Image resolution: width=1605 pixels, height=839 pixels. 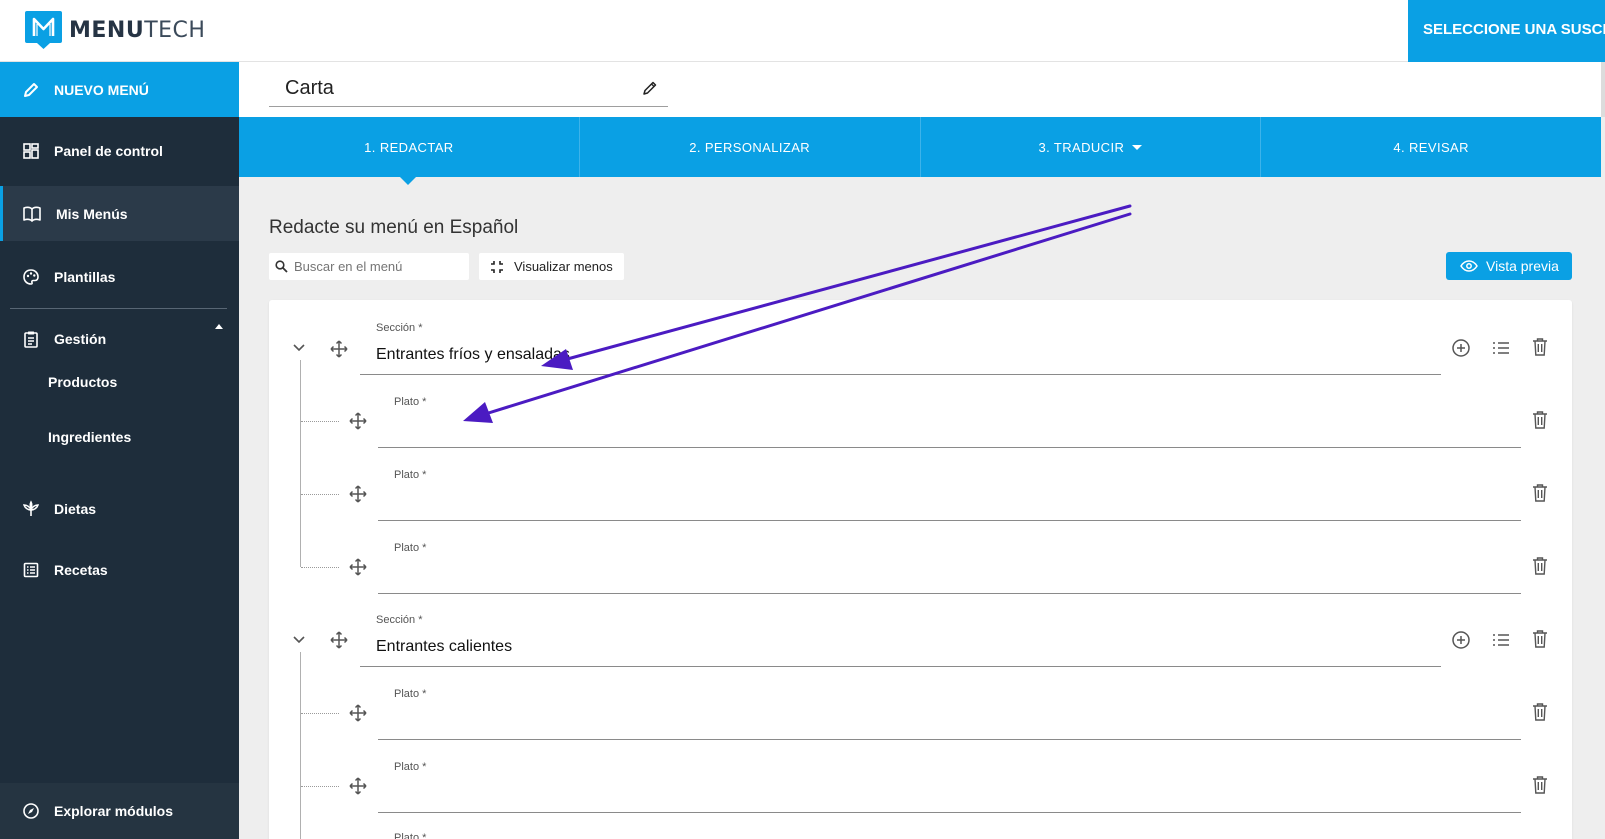 What do you see at coordinates (1137, 147) in the screenshot?
I see `dropdown-caret-icon` at bounding box center [1137, 147].